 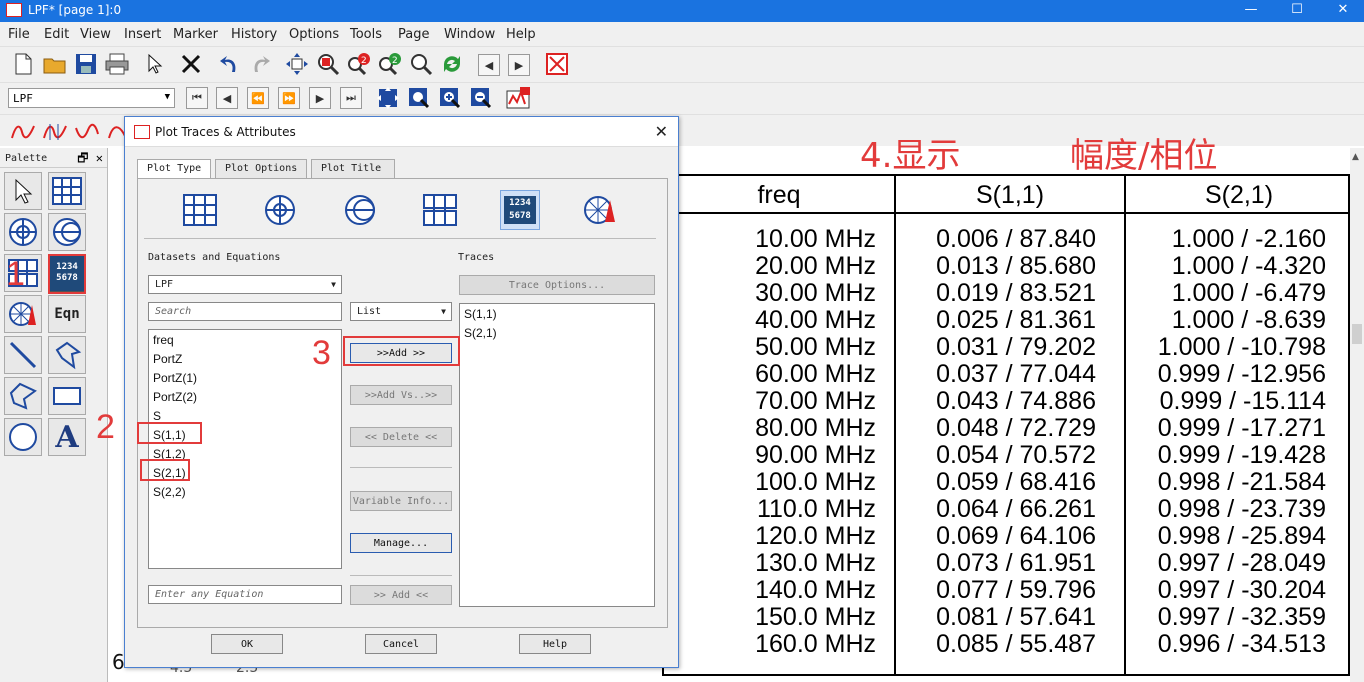 I want to click on help-button: Help, so click(x=555, y=644).